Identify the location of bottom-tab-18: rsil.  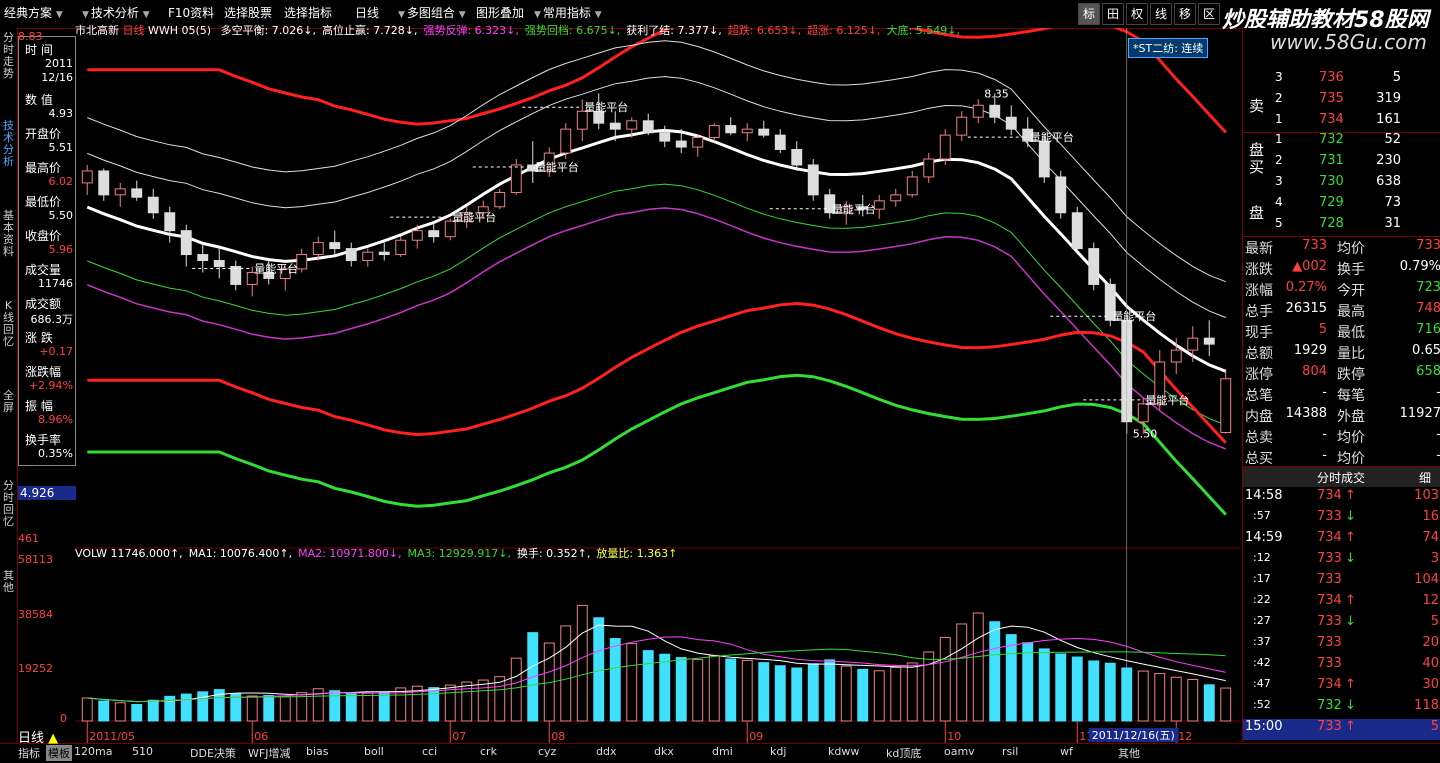
(1010, 751).